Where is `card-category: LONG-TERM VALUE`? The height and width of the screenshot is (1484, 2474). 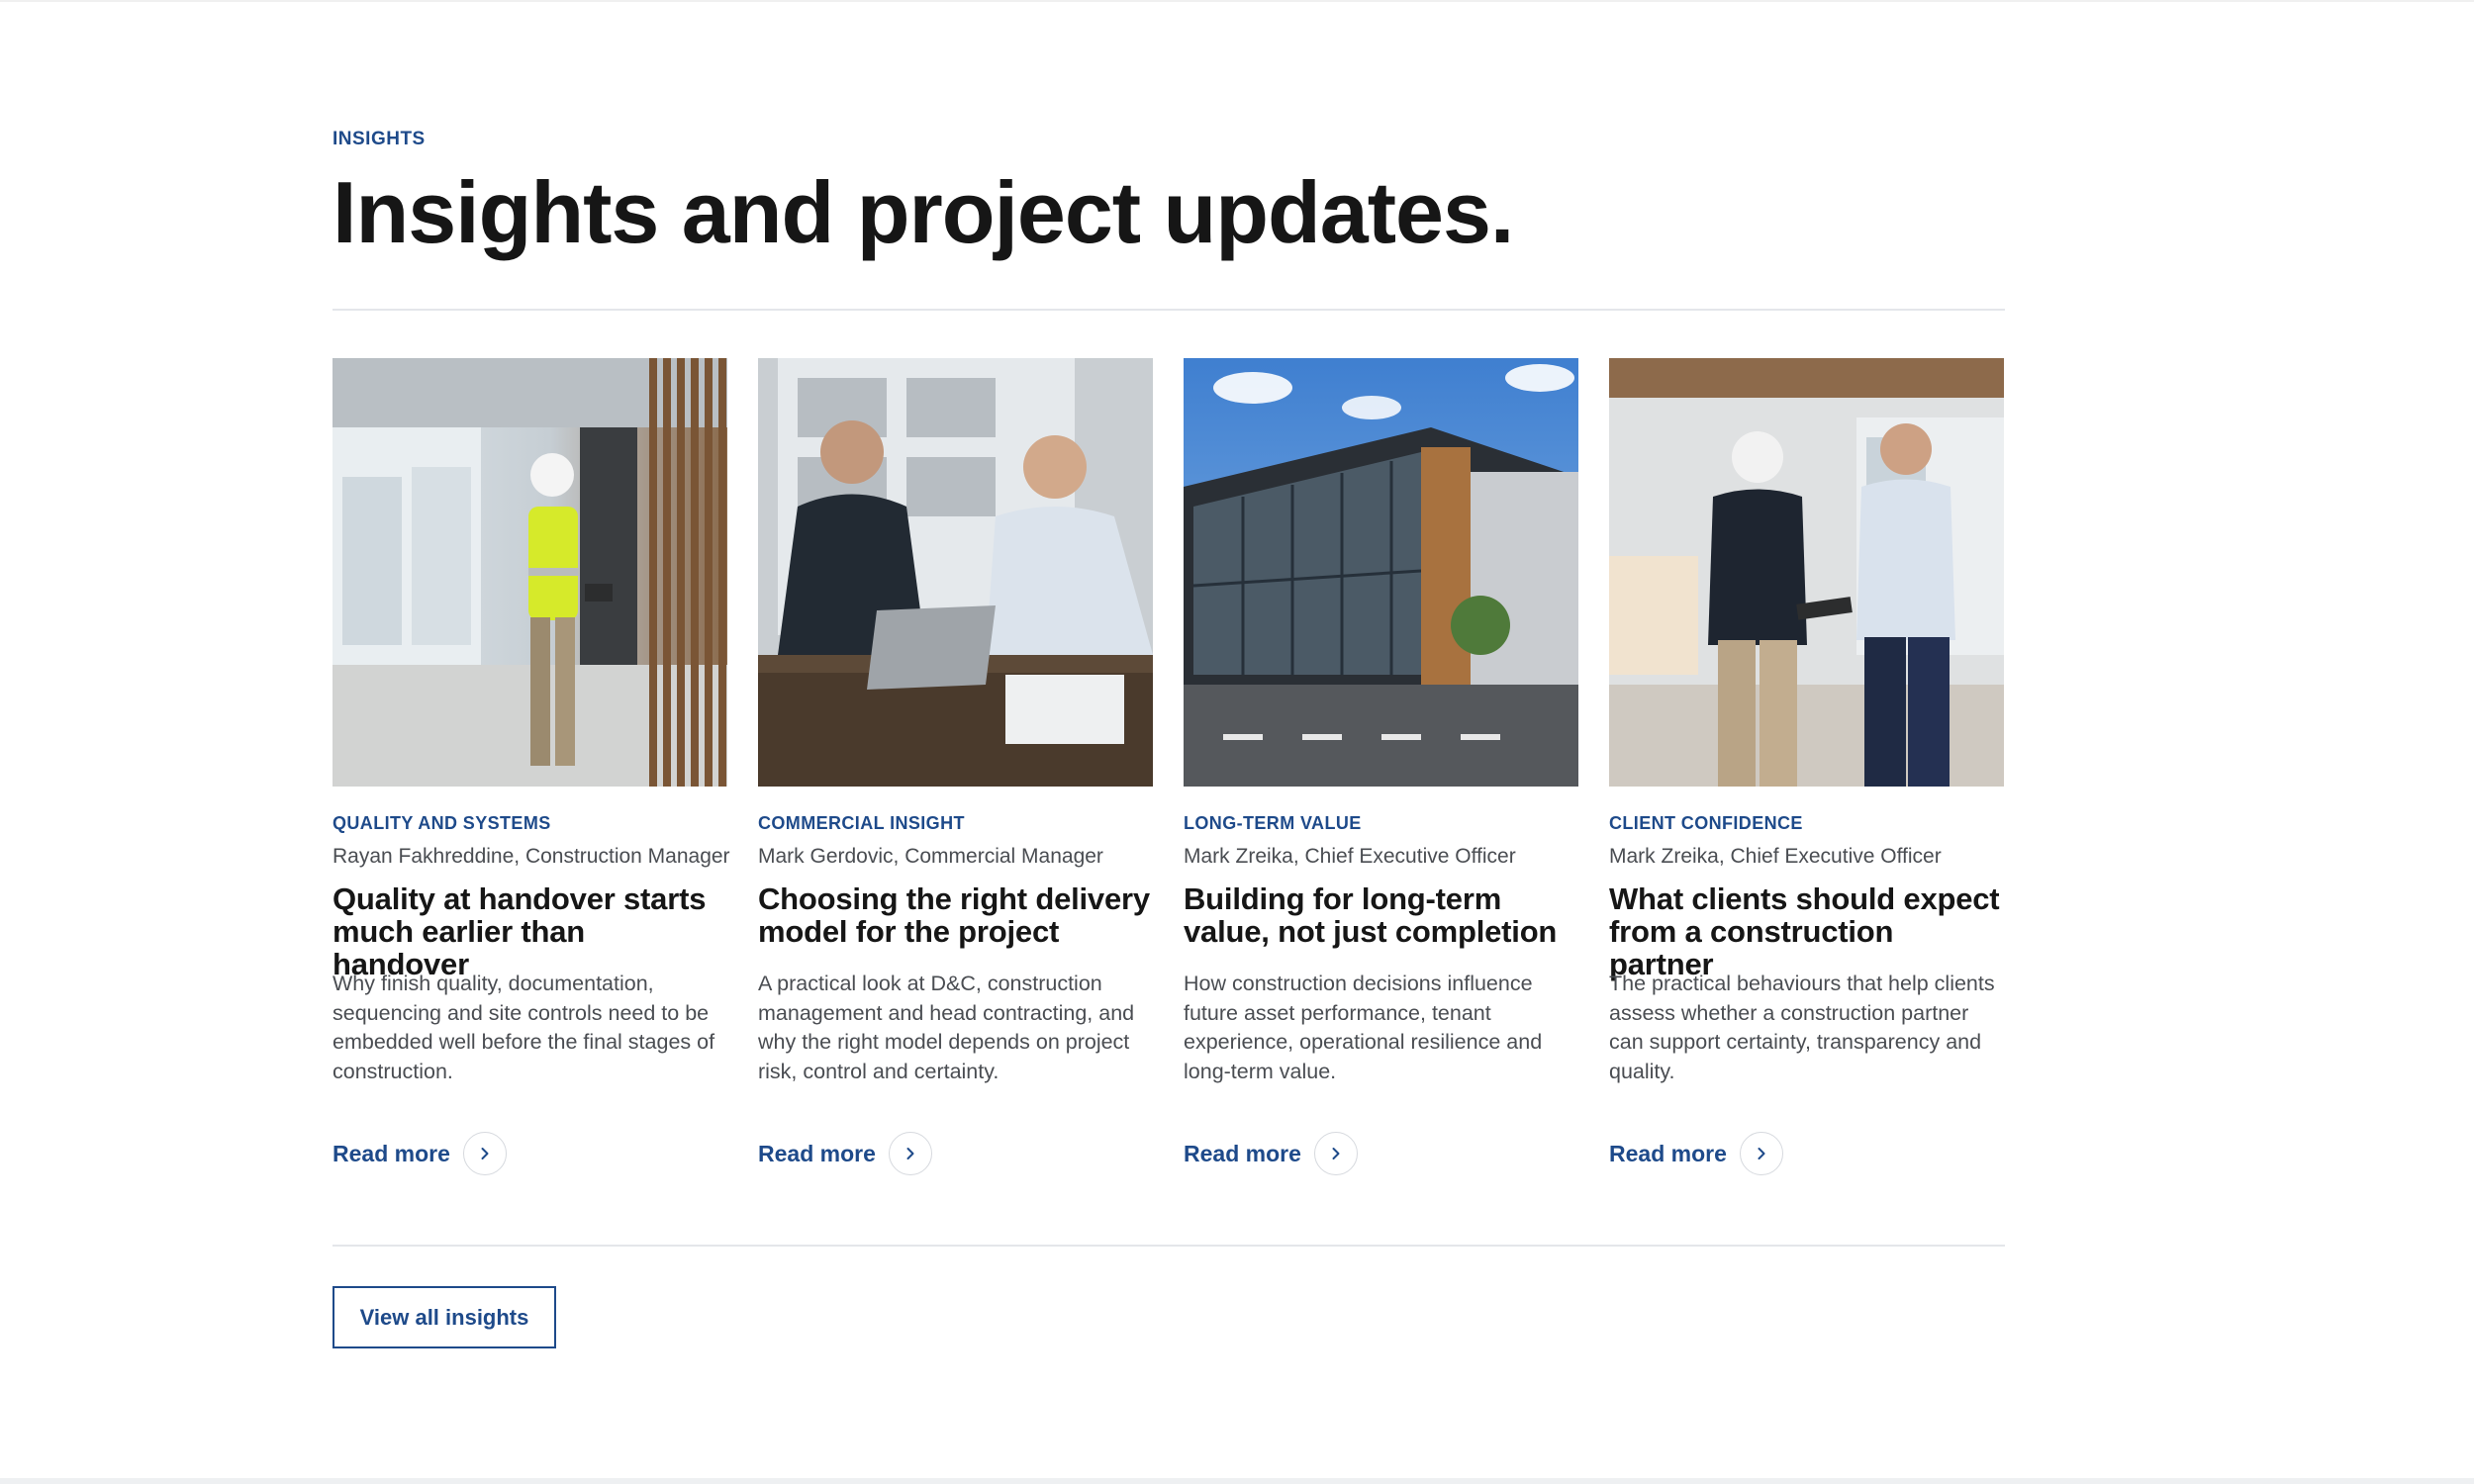 card-category: LONG-TERM VALUE is located at coordinates (1273, 823).